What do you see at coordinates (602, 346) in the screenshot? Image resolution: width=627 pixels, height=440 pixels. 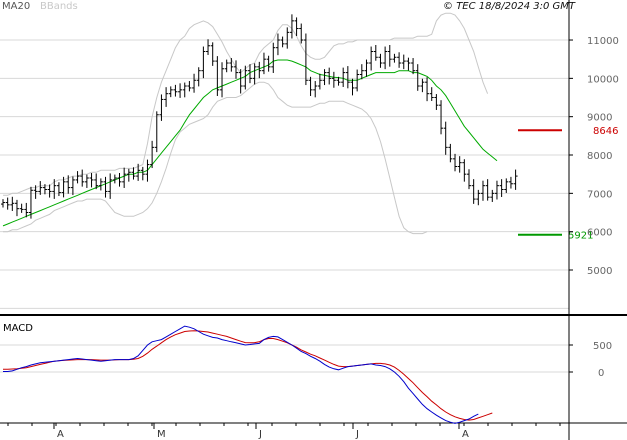 I see `macd-y-tick-label: 500` at bounding box center [602, 346].